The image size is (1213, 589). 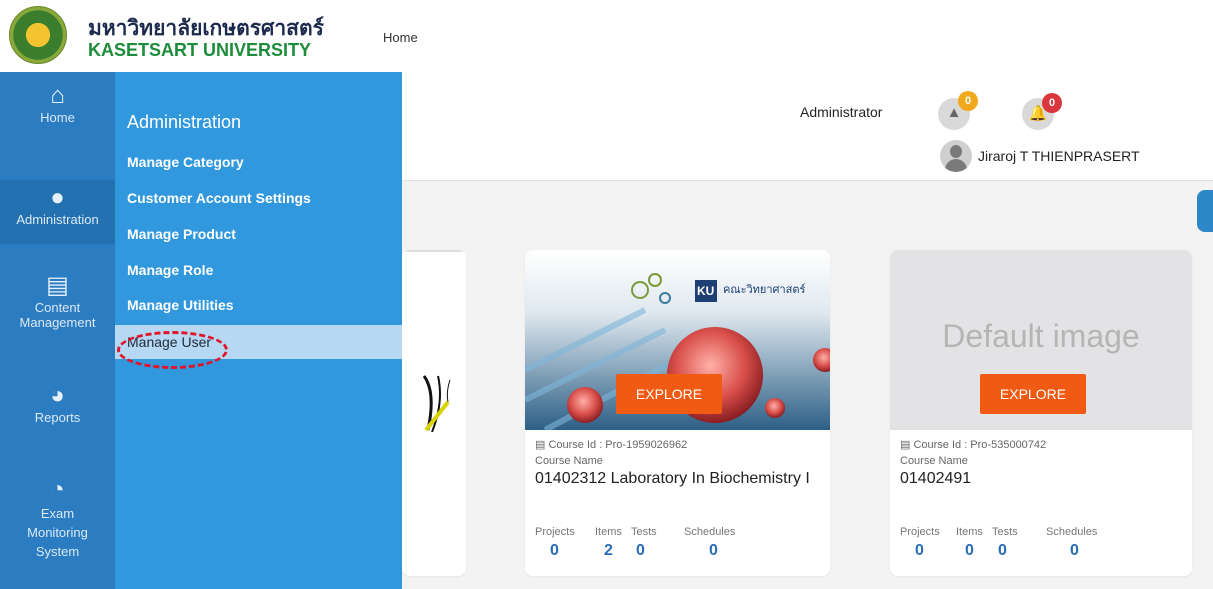 I want to click on sidebar-item-exam-monitoring: ◔ Exam Monitoring System, so click(x=57, y=518).